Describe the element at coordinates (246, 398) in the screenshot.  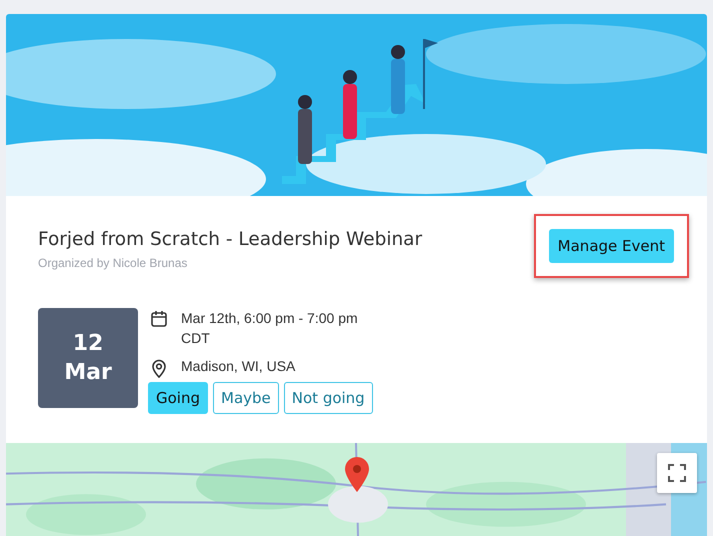
I see `rsvp-button: Maybe` at that location.